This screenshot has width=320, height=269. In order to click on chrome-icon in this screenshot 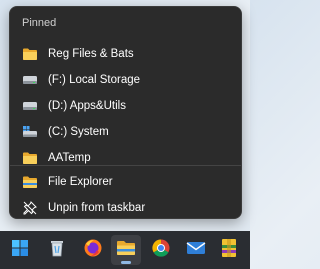, I will do `click(161, 250)`.